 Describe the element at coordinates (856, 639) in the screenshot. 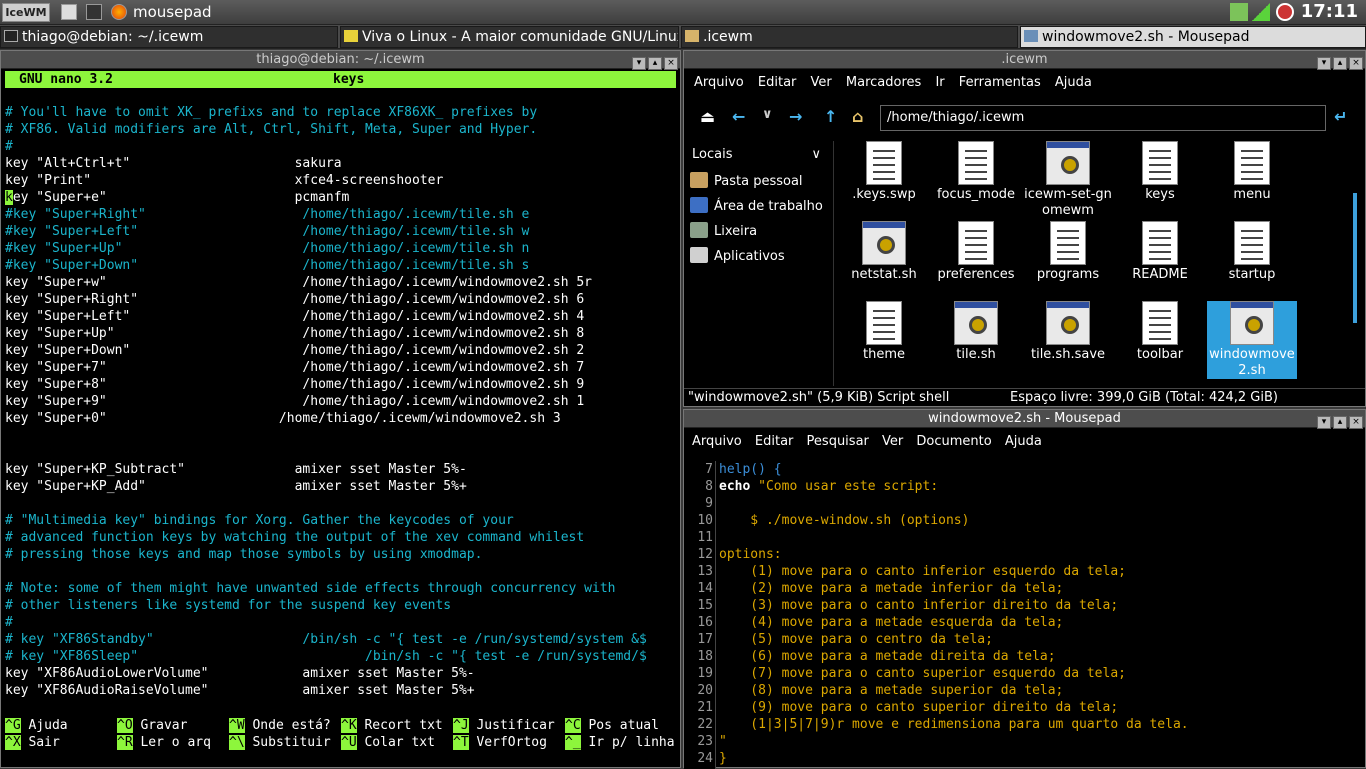

I see `code-line: (5) move para o centro da tela;` at that location.